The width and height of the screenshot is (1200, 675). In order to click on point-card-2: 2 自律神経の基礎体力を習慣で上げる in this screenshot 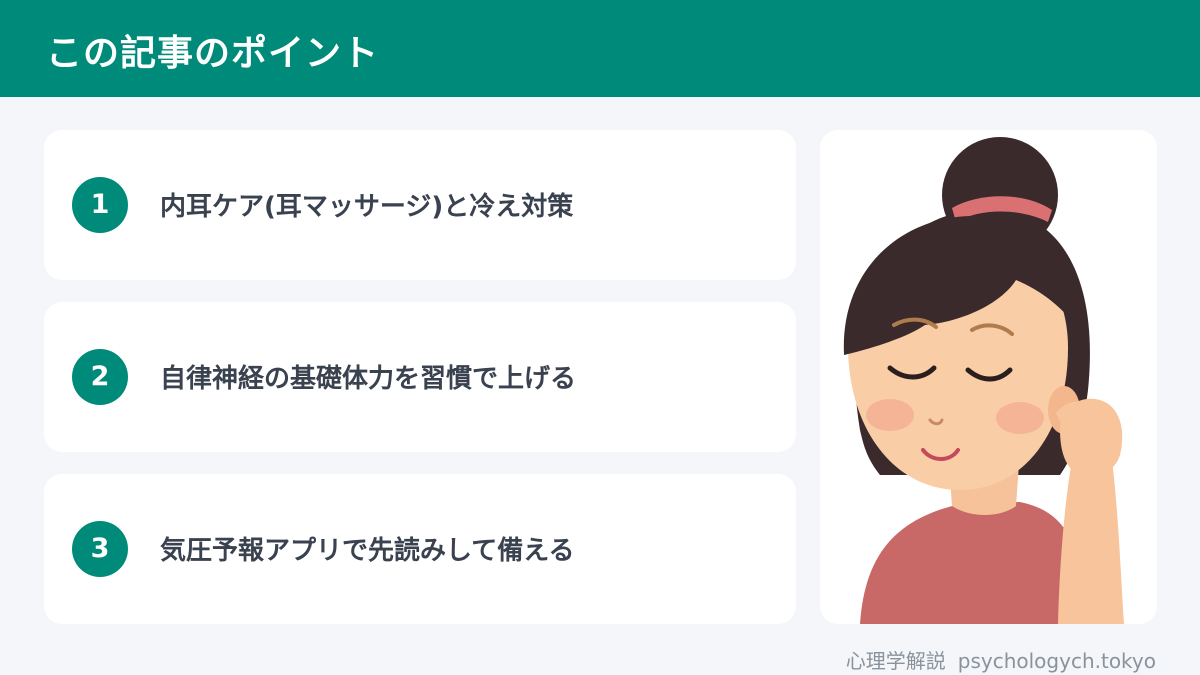, I will do `click(420, 377)`.